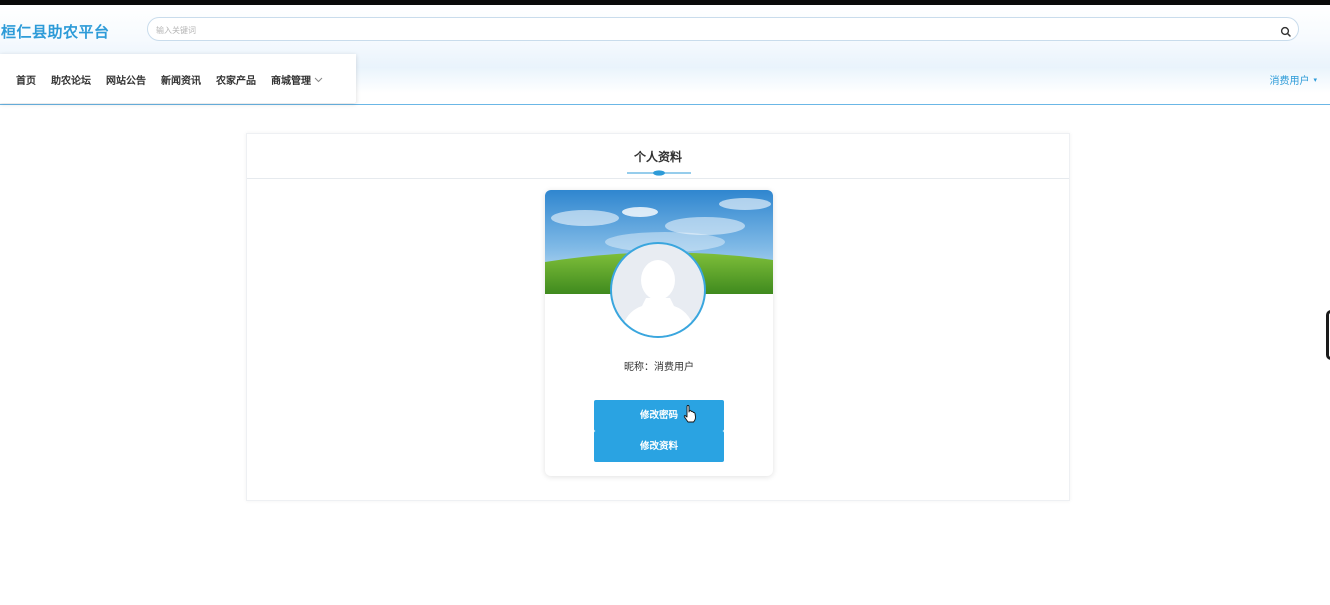  I want to click on nav-item-news: 新闻资讯, so click(181, 79).